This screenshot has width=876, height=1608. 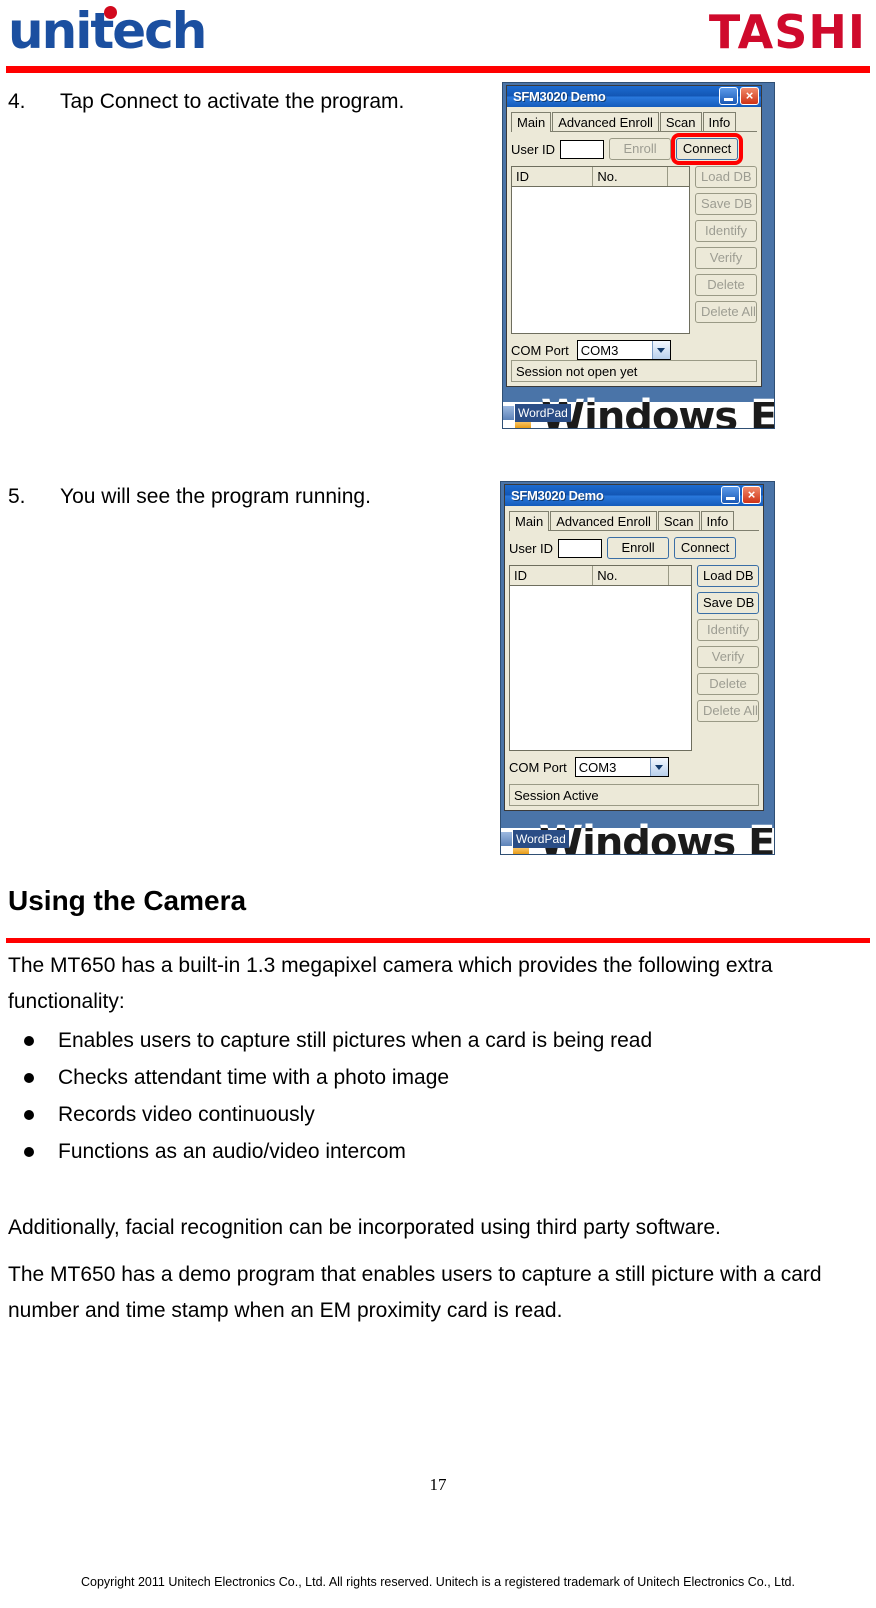 What do you see at coordinates (438, 69) in the screenshot?
I see `header-divider` at bounding box center [438, 69].